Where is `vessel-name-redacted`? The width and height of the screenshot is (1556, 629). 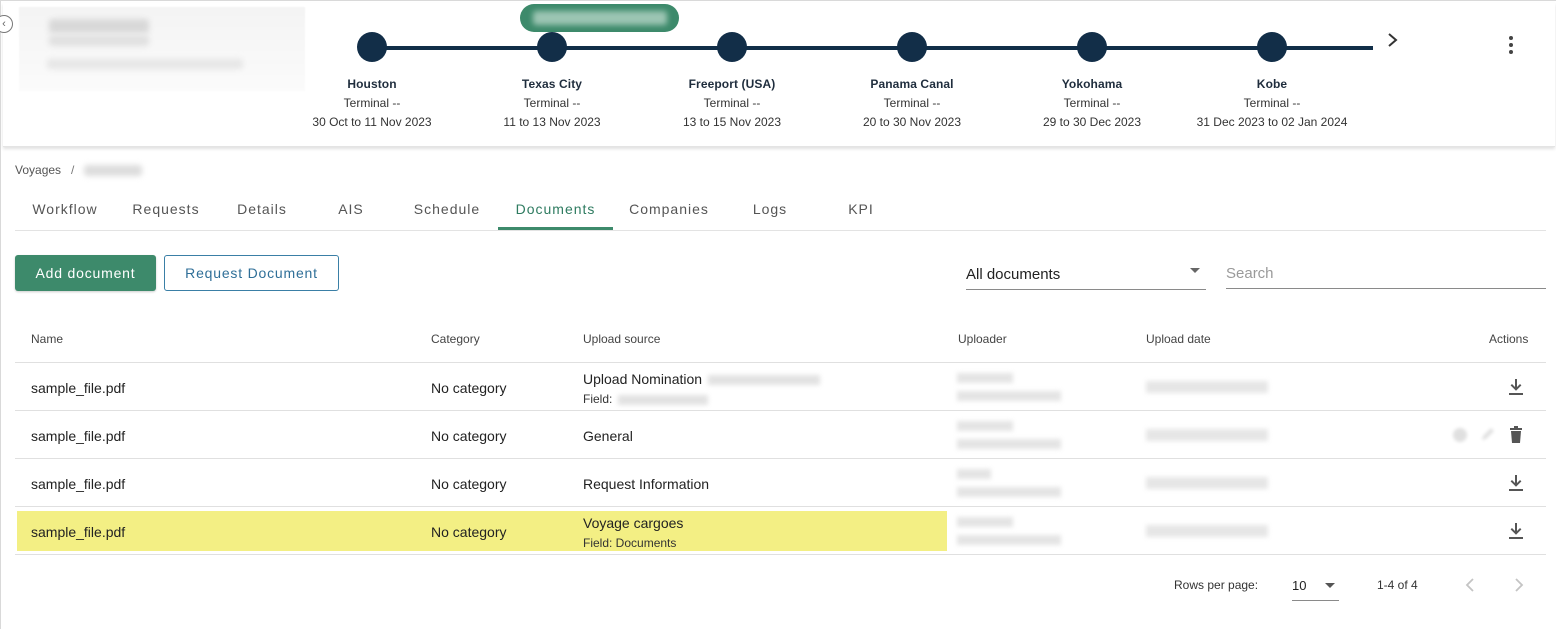
vessel-name-redacted is located at coordinates (99, 26).